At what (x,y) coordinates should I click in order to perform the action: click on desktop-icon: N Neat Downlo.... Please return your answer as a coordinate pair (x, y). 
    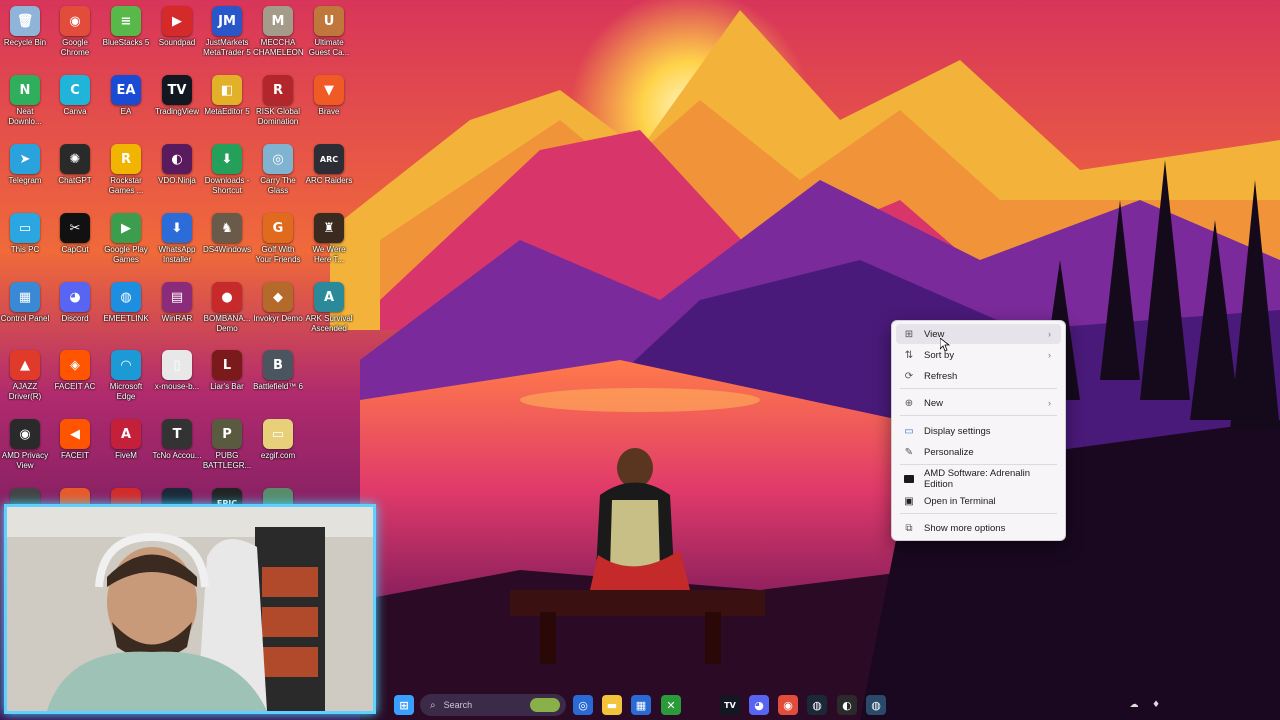
    Looking at the image, I should click on (25, 98).